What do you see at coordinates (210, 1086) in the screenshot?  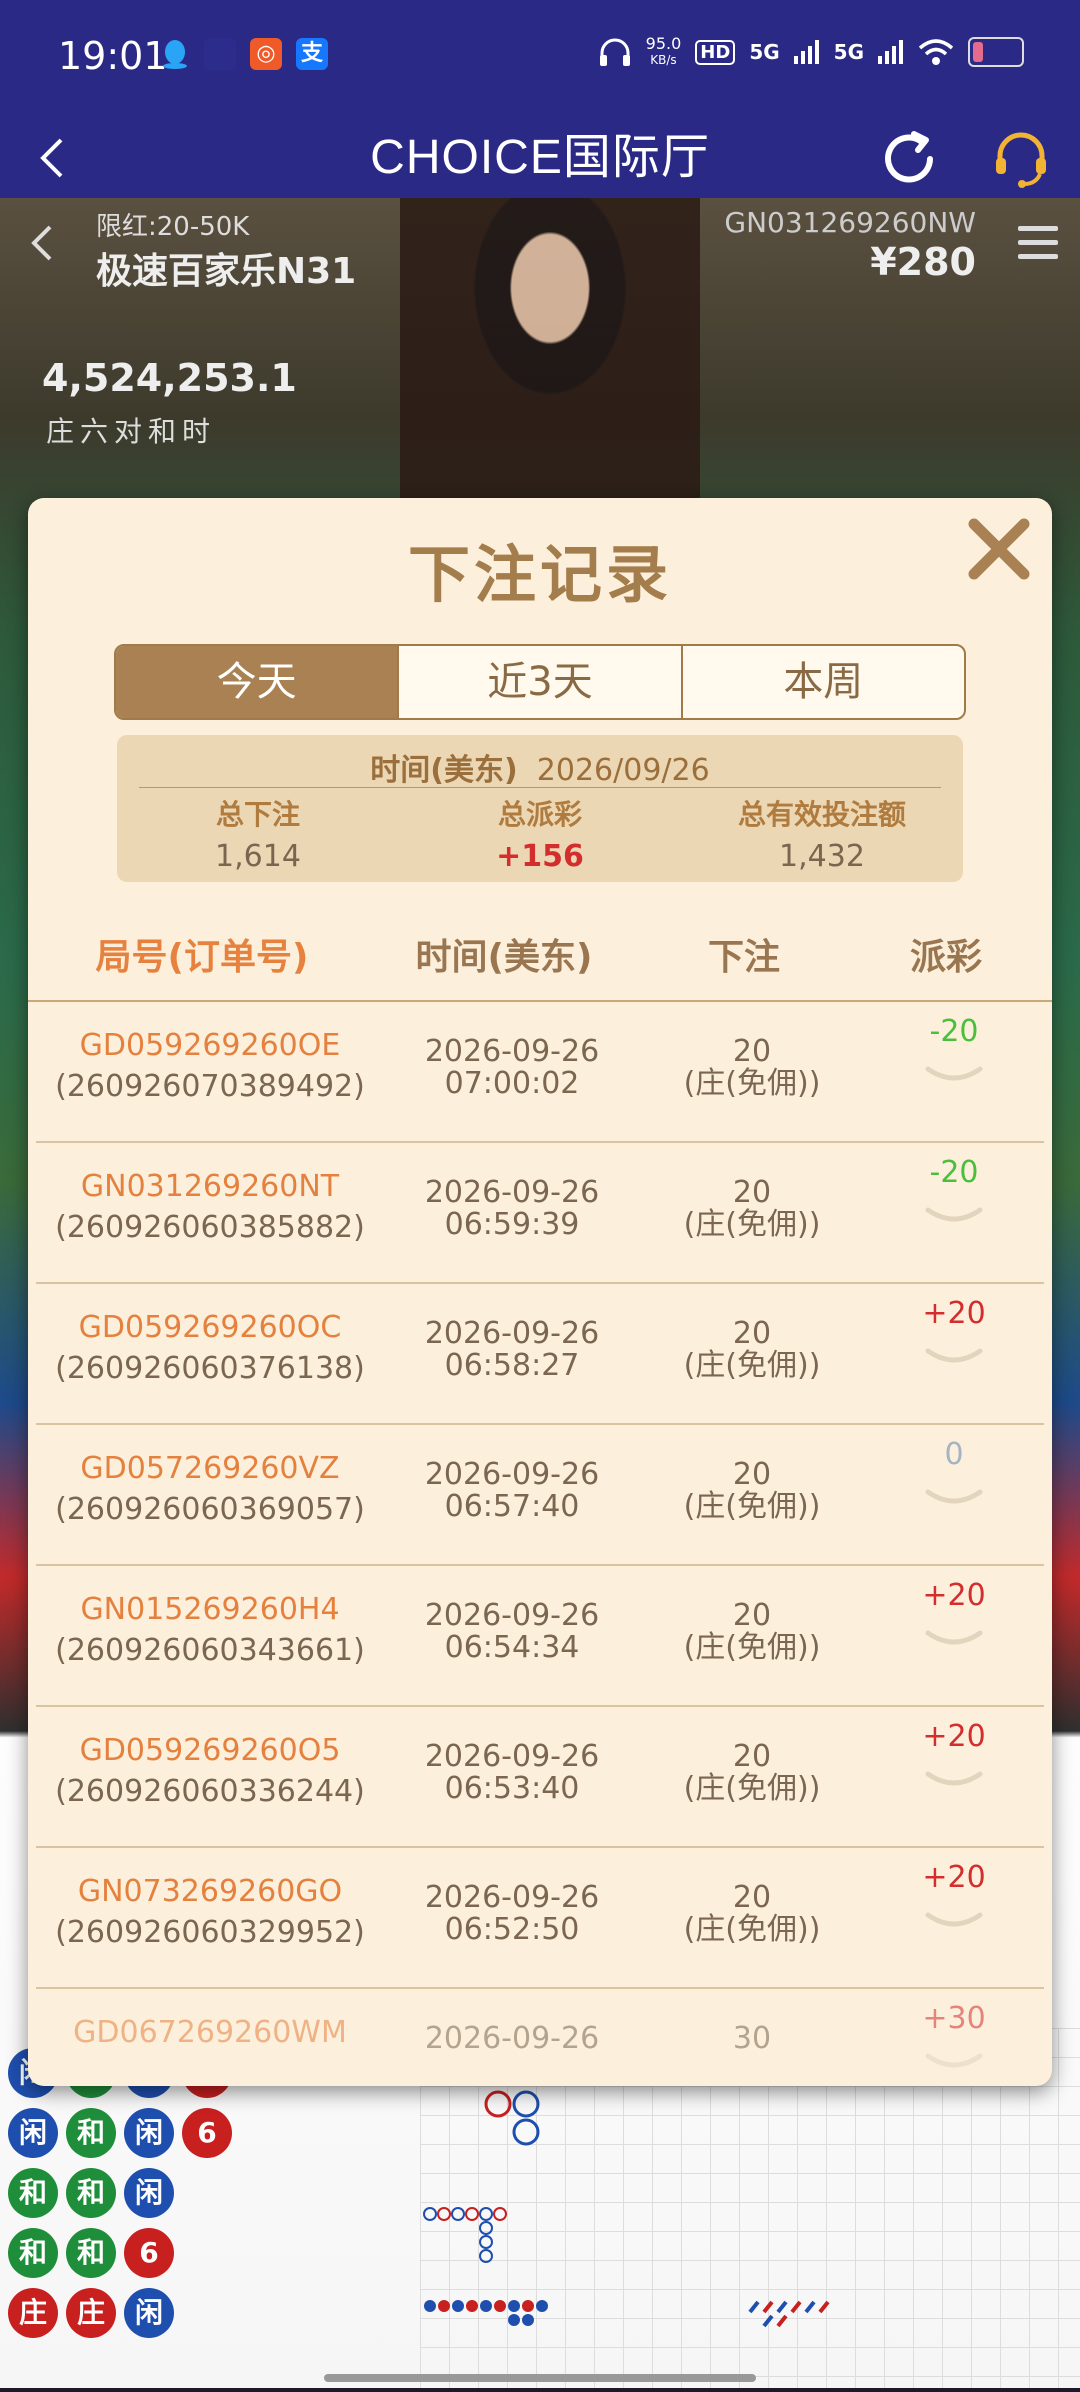 I see `order-number: (260926070389492)` at bounding box center [210, 1086].